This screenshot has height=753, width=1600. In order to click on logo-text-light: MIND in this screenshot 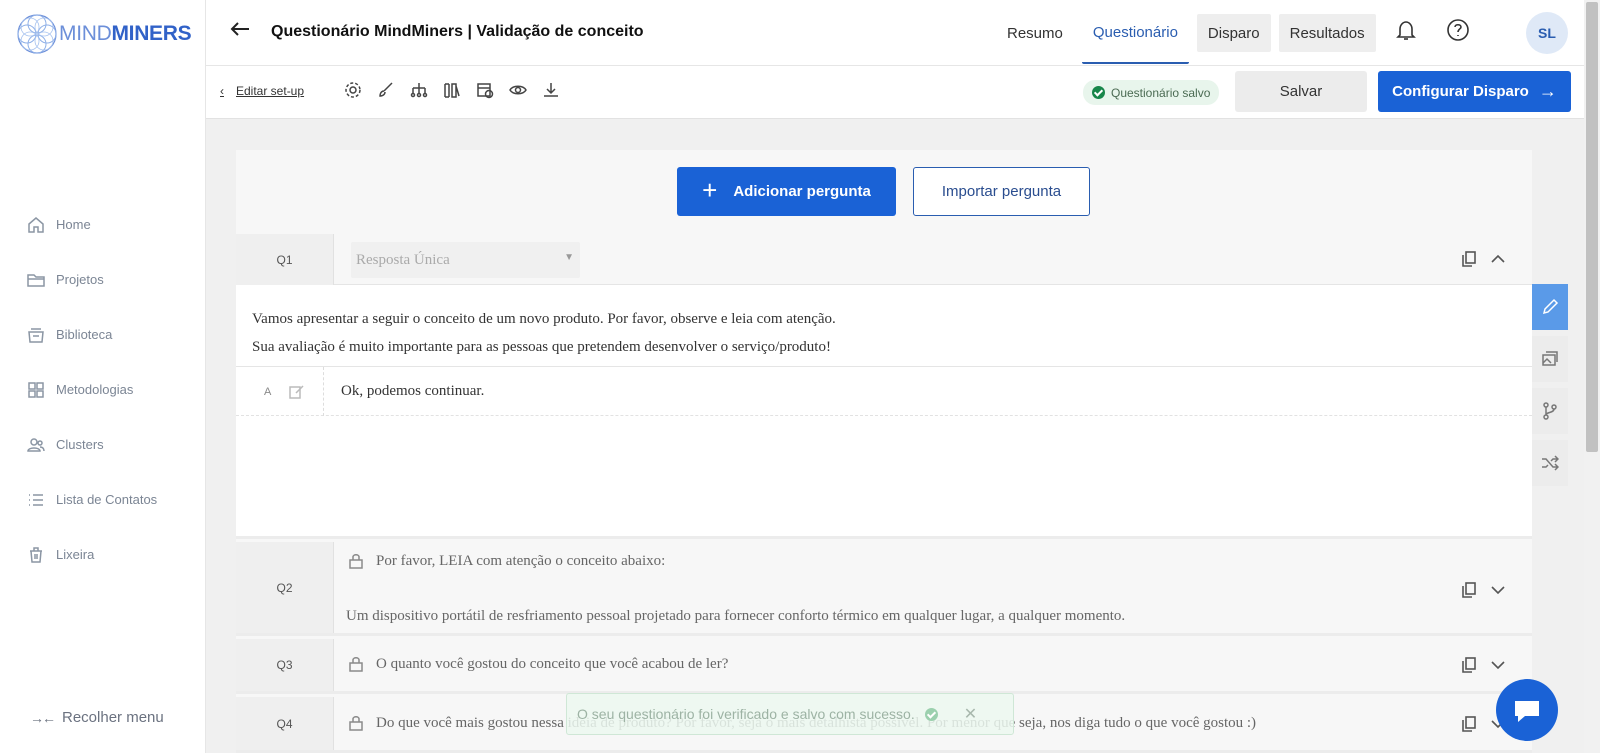, I will do `click(85, 33)`.